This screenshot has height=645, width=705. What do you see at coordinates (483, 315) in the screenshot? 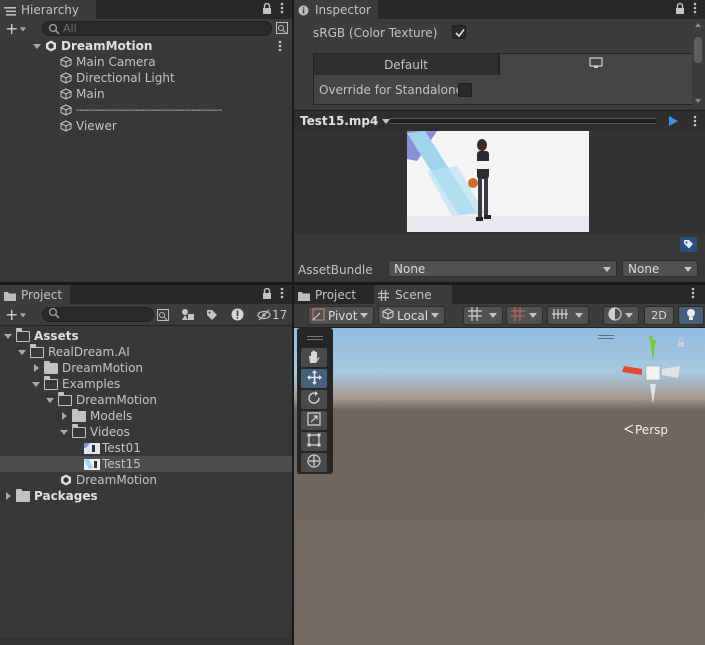
I see `grid-visibility-button` at bounding box center [483, 315].